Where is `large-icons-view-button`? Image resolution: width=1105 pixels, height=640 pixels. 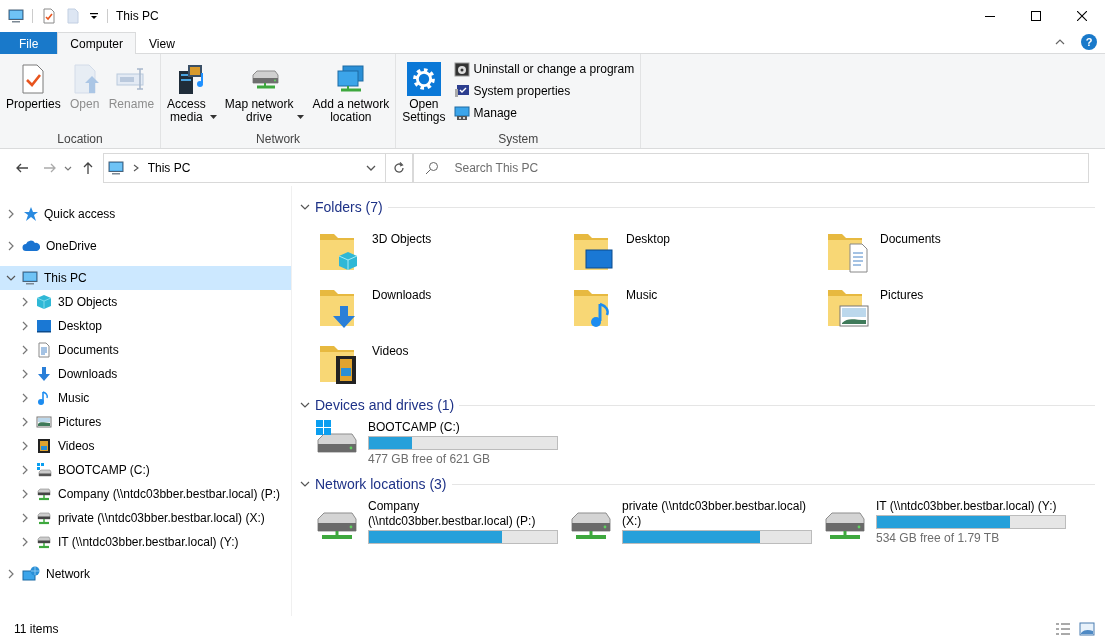 large-icons-view-button is located at coordinates (1087, 628).